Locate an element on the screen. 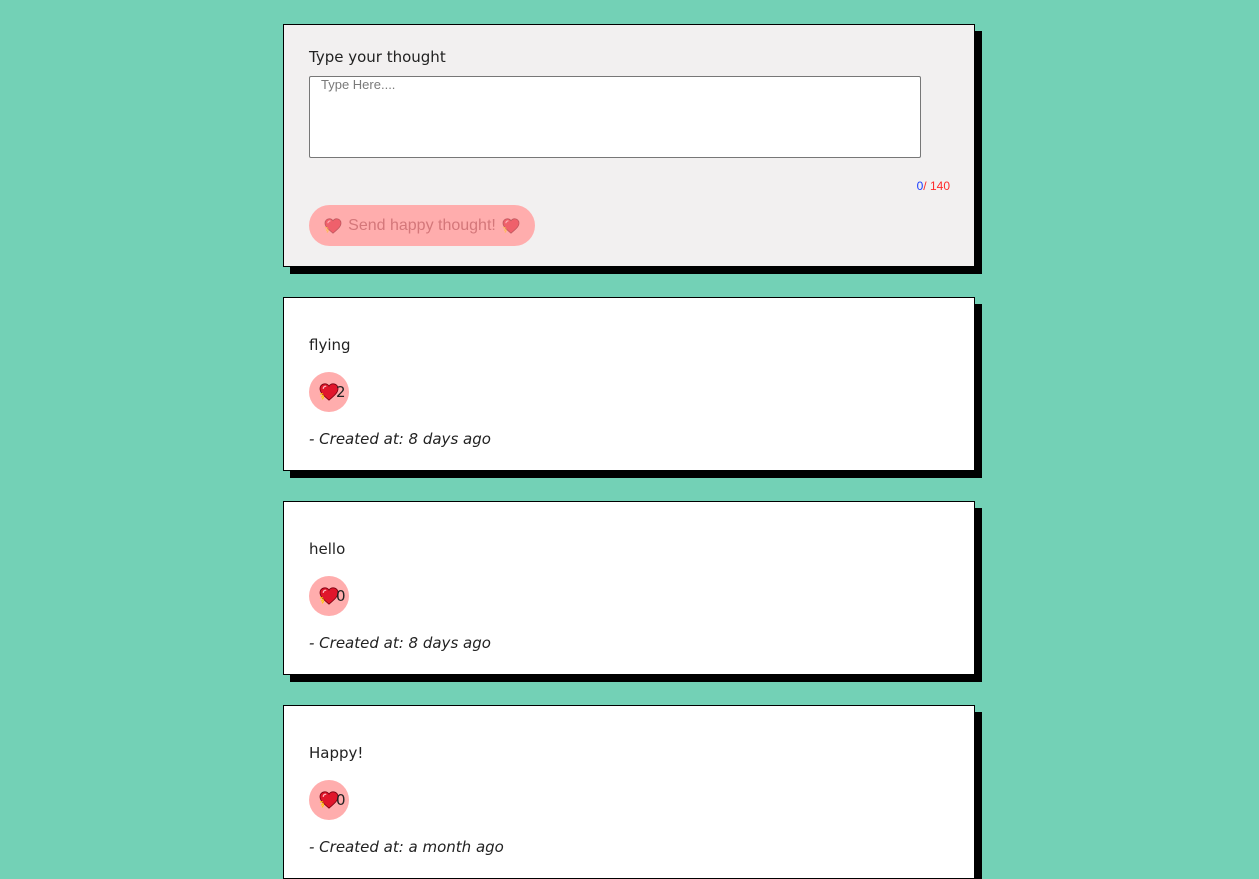 This screenshot has width=1259, height=879. thought-text: Happy! is located at coordinates (336, 753).